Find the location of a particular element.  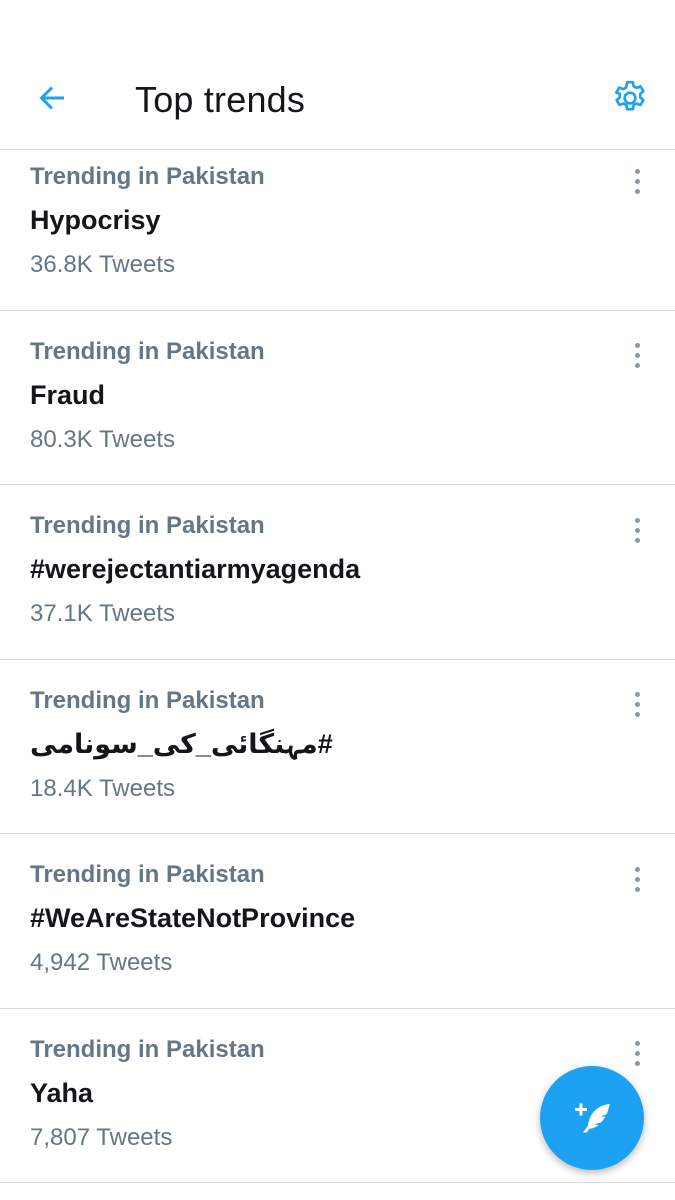

gear-icon is located at coordinates (630, 95).